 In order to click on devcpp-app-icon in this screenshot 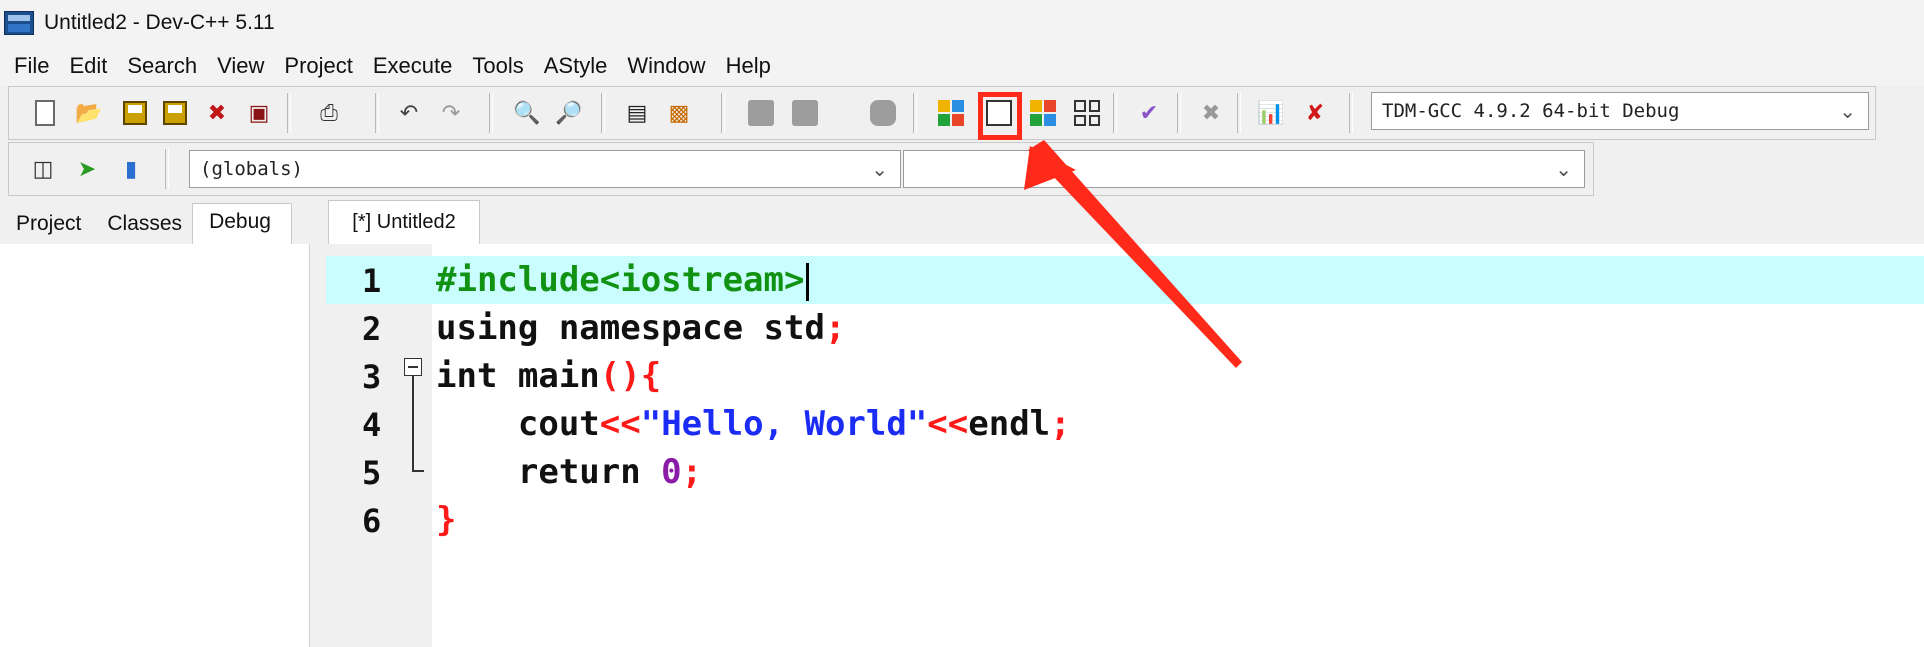, I will do `click(19, 23)`.